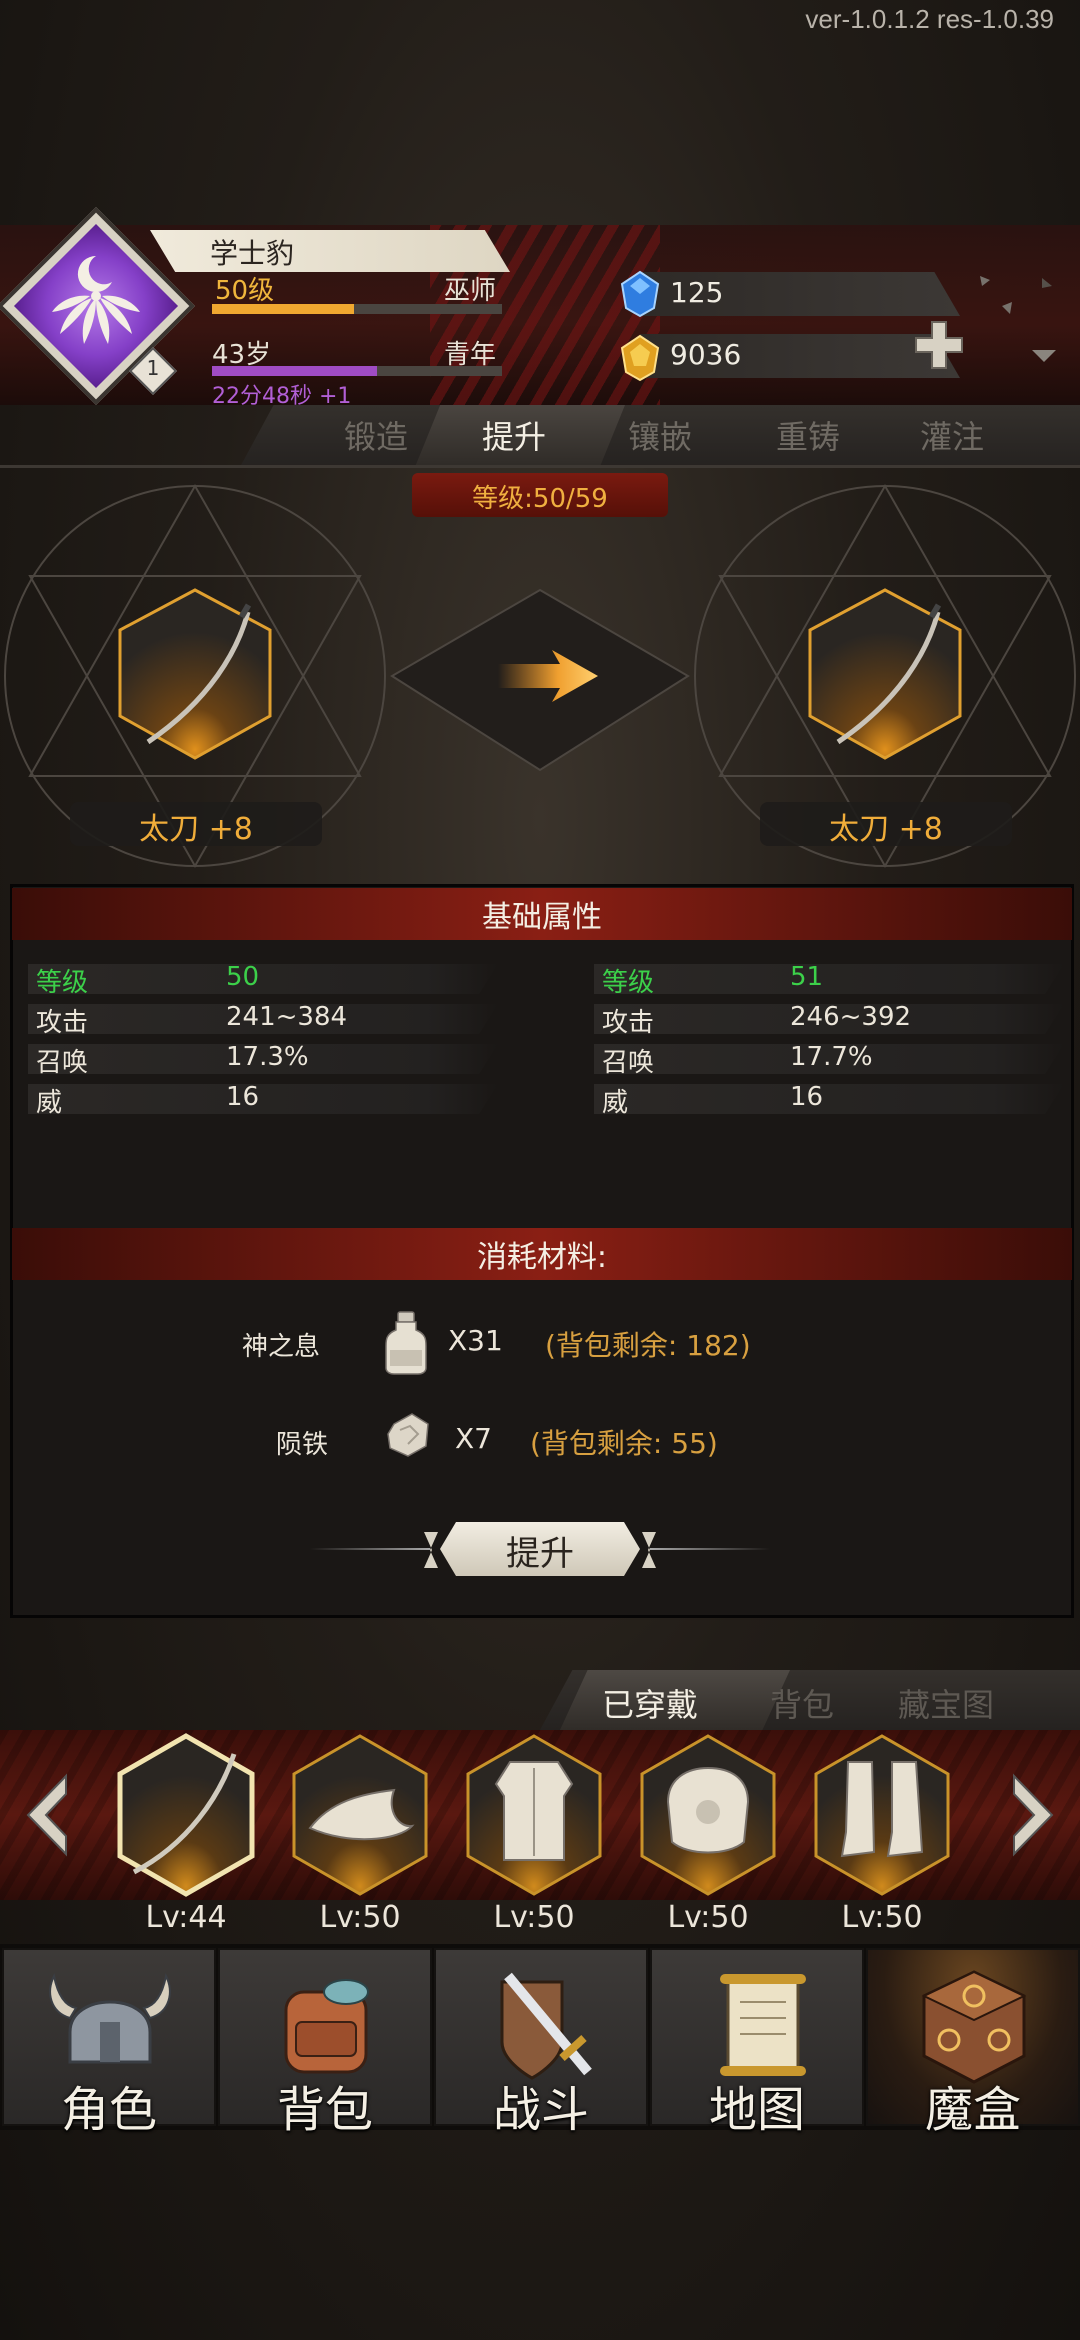  What do you see at coordinates (1018, 319) in the screenshot?
I see `corner-decoration` at bounding box center [1018, 319].